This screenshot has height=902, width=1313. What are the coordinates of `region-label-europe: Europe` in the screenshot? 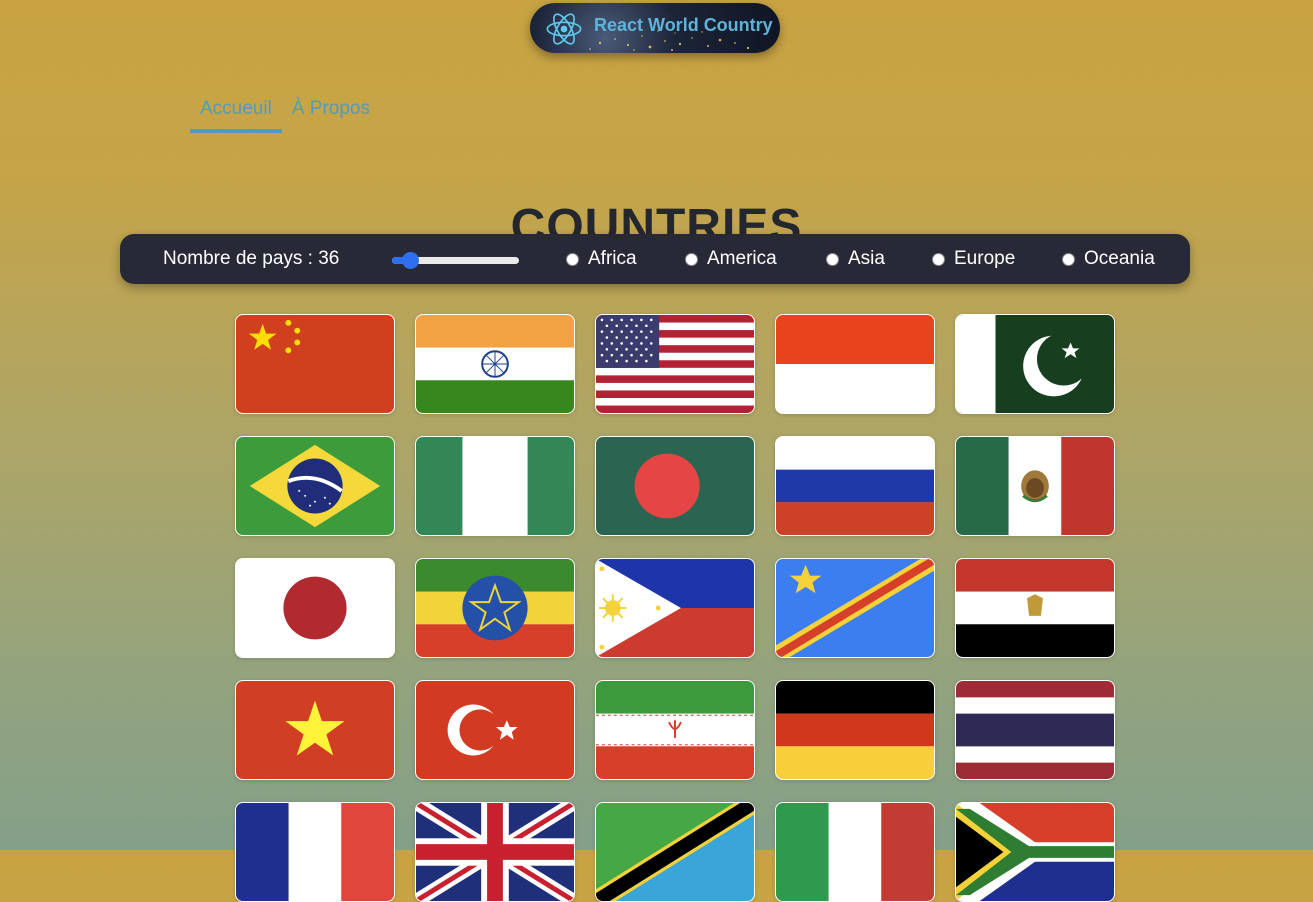 It's located at (985, 258).